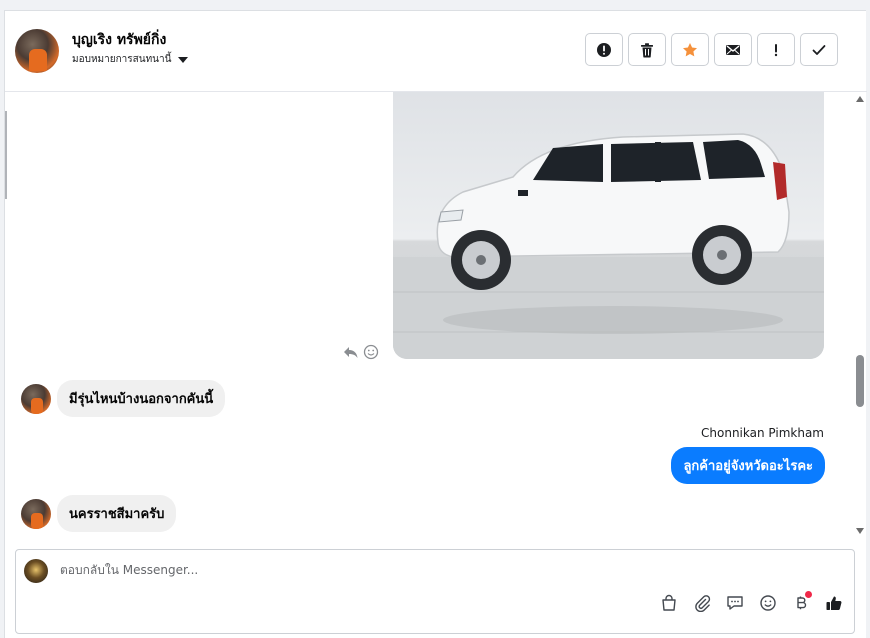 Image resolution: width=870 pixels, height=638 pixels. Describe the element at coordinates (360, 570) in the screenshot. I see `reply-input` at that location.